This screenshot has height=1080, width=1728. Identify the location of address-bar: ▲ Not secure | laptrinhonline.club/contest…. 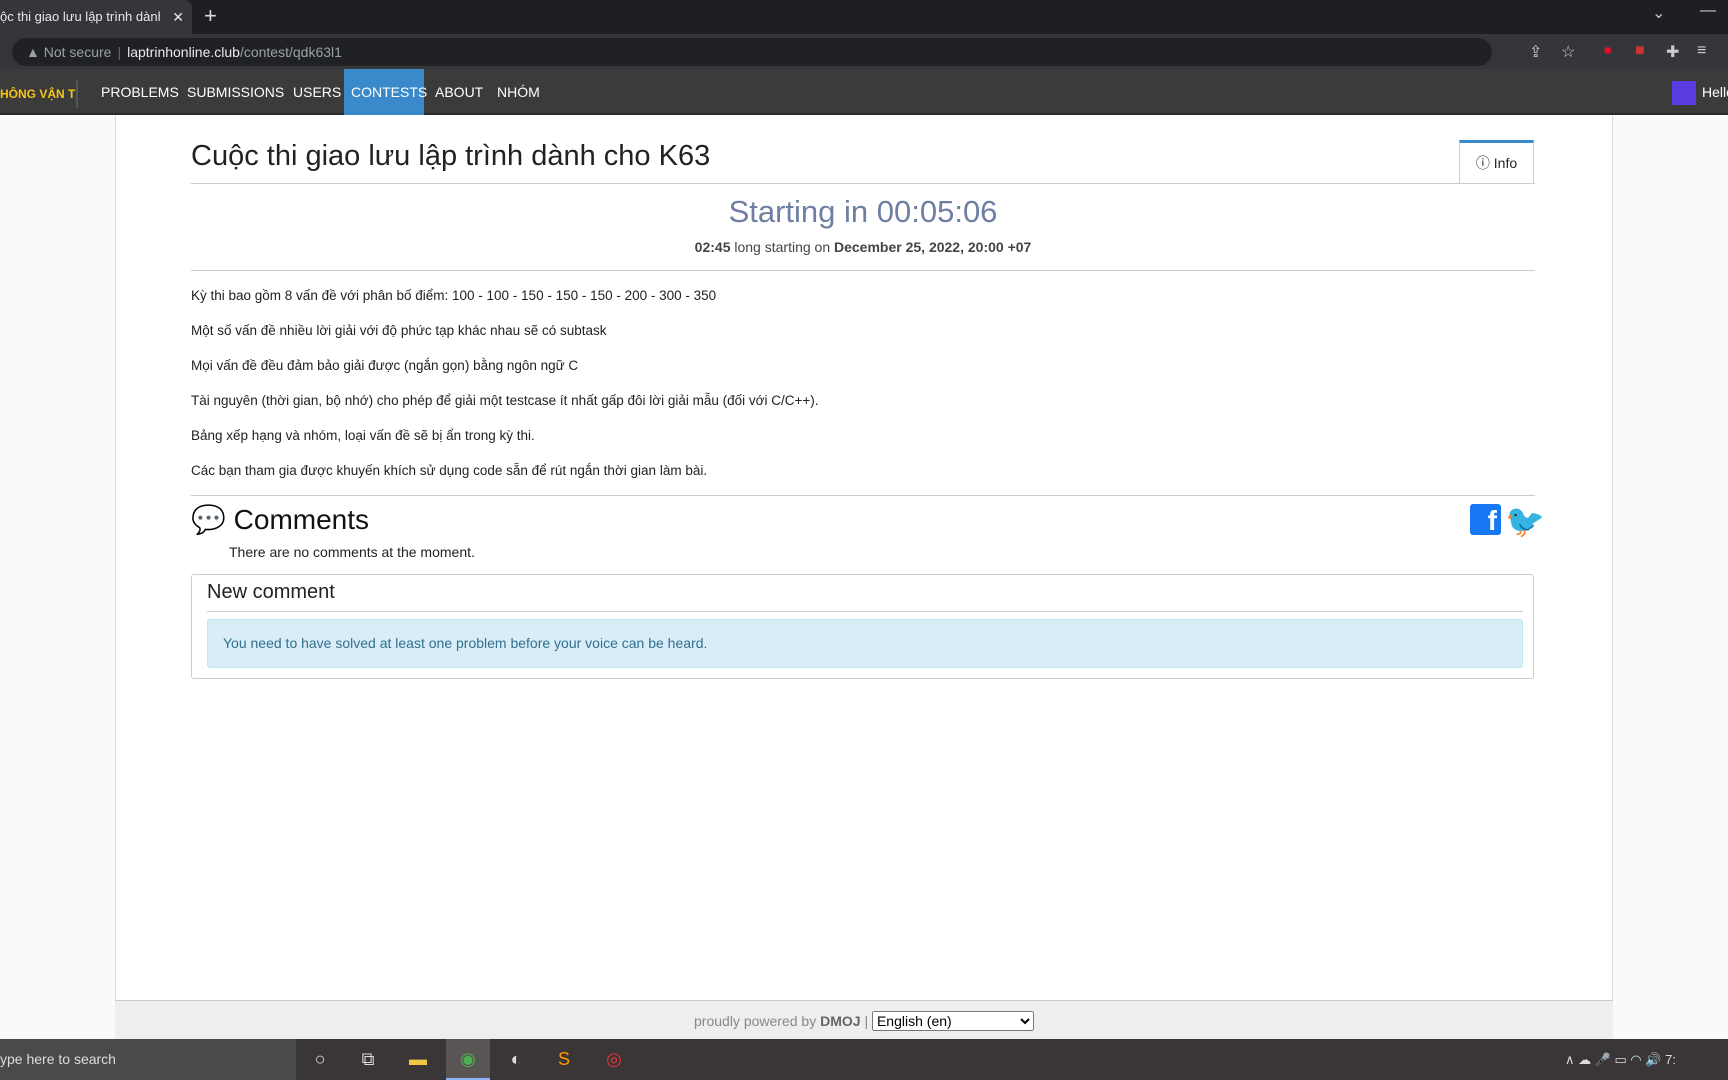
(752, 52).